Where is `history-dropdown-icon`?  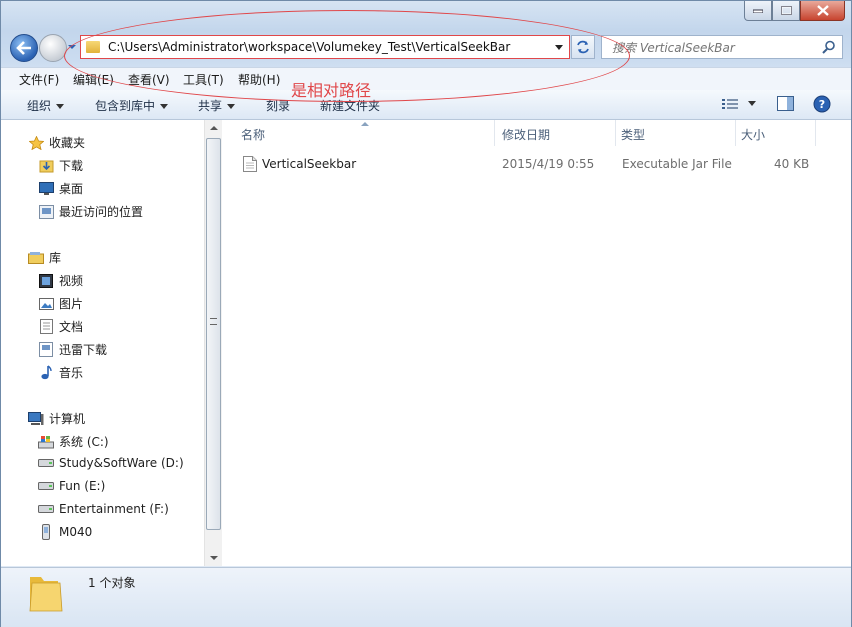 history-dropdown-icon is located at coordinates (72, 47).